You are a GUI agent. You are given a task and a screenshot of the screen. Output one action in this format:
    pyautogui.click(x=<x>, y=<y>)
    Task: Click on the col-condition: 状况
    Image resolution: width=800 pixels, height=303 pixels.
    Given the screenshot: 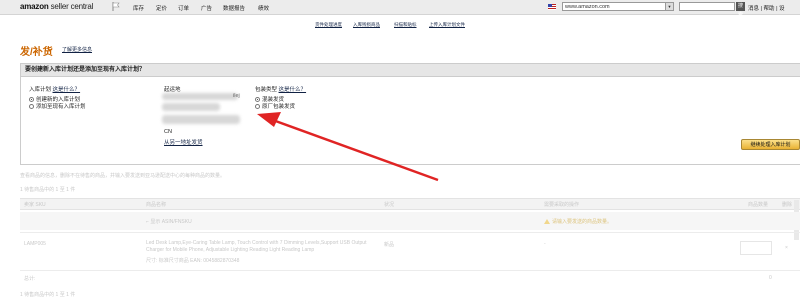 What is the action you would take?
    pyautogui.click(x=389, y=205)
    